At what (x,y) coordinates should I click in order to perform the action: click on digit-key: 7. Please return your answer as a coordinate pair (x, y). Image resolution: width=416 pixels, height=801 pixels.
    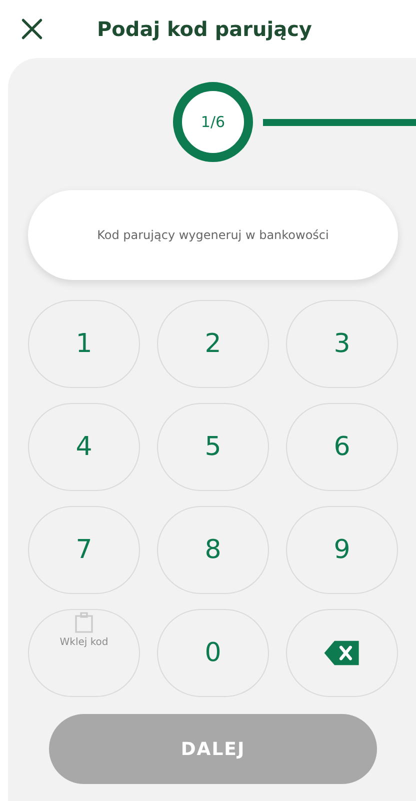
    Looking at the image, I should click on (84, 550).